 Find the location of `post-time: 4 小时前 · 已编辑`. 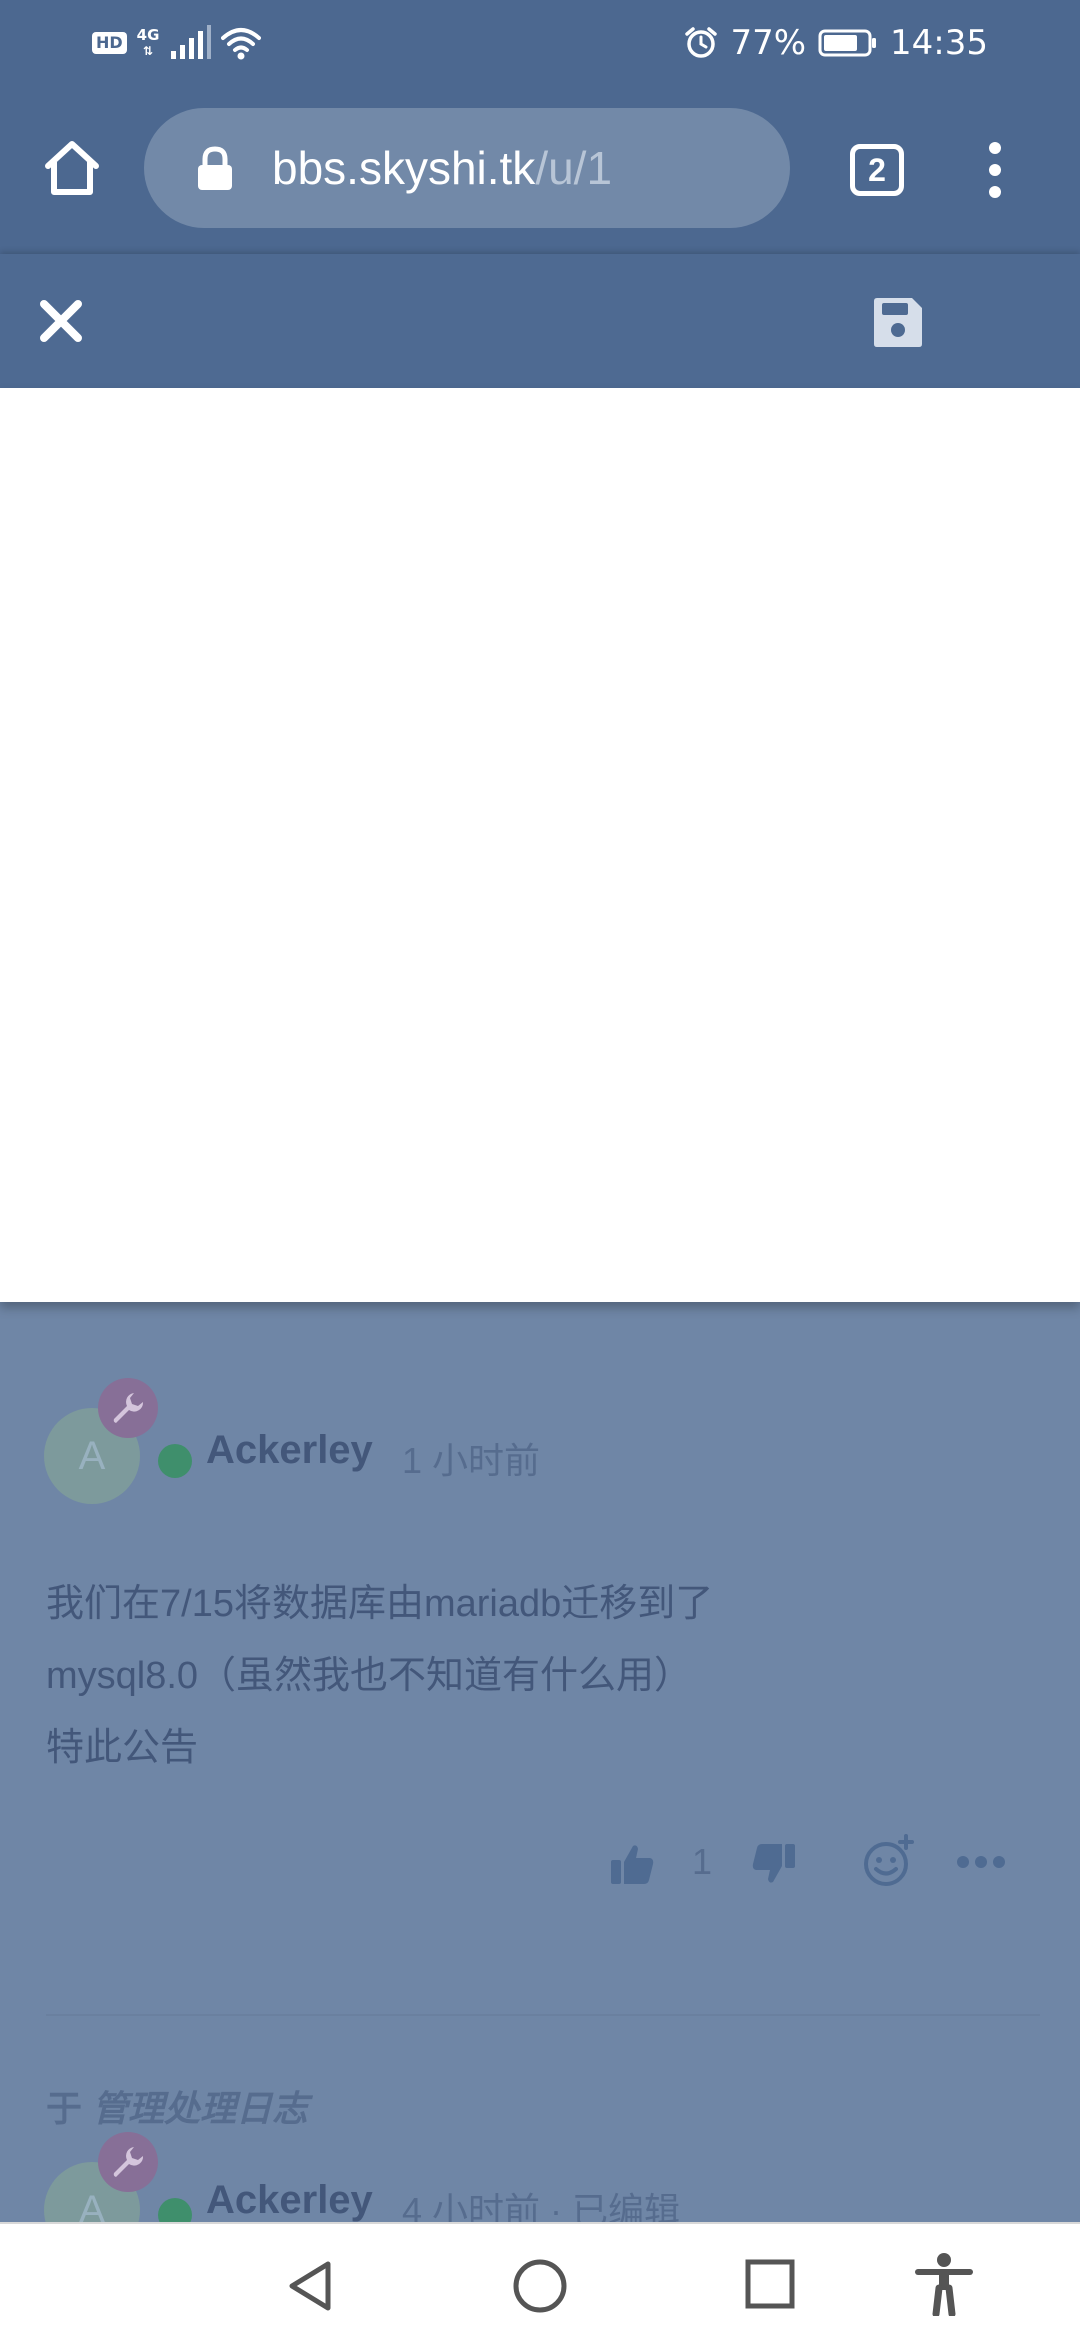

post-time: 4 小时前 · 已编辑 is located at coordinates (541, 2202).